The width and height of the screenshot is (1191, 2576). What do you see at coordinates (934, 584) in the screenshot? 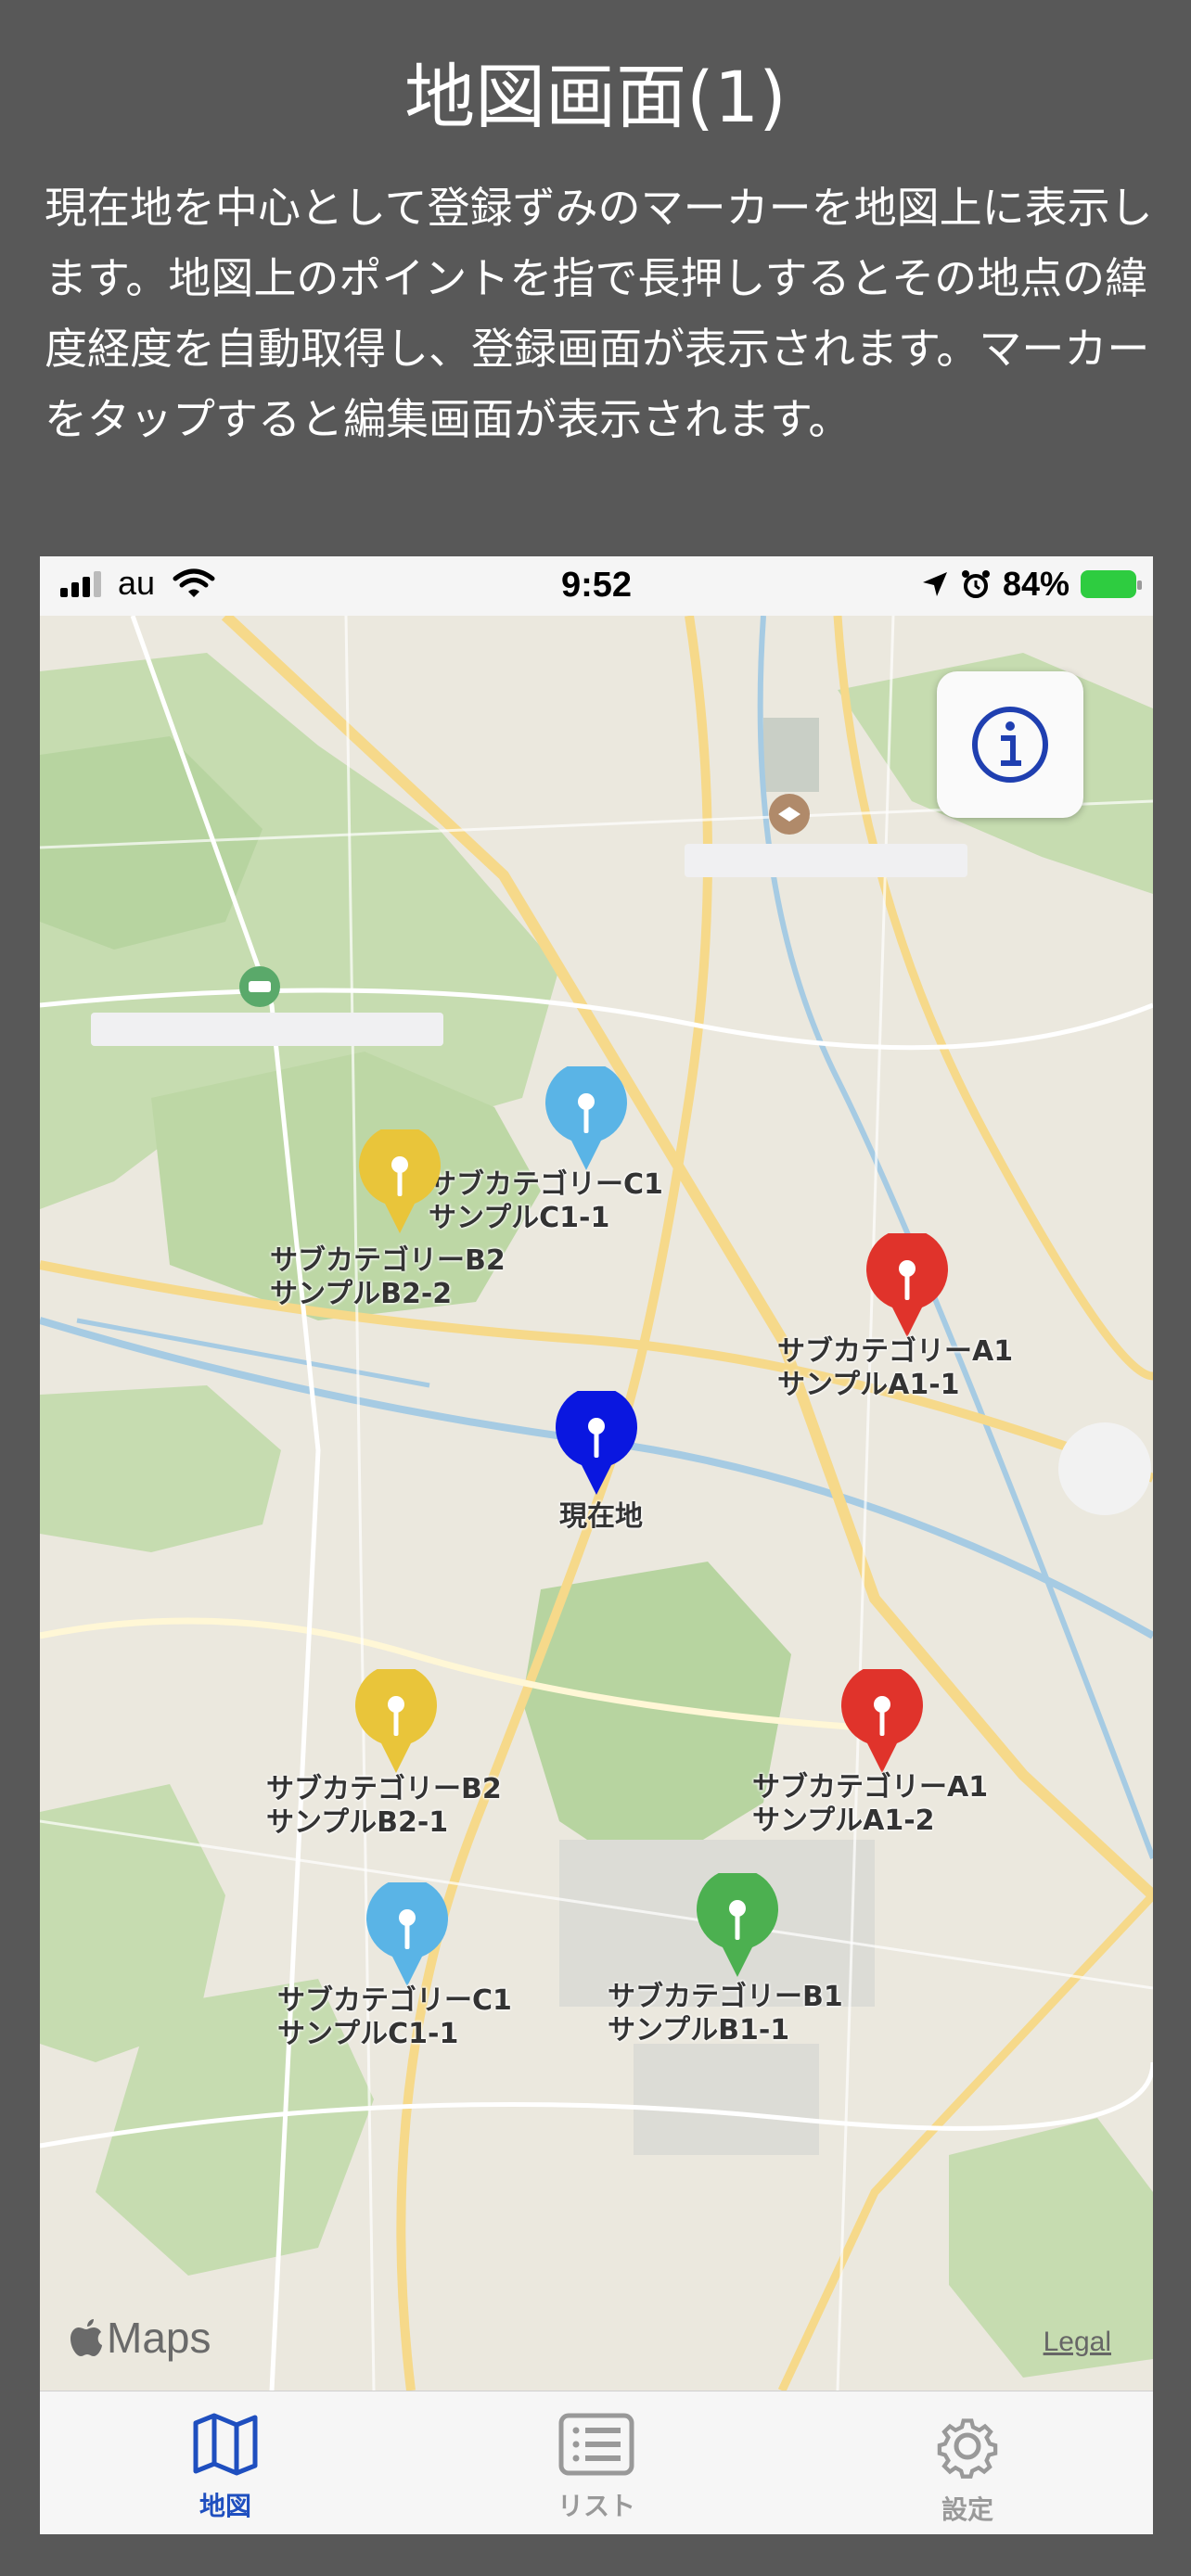
I see `location-arrow-icon` at bounding box center [934, 584].